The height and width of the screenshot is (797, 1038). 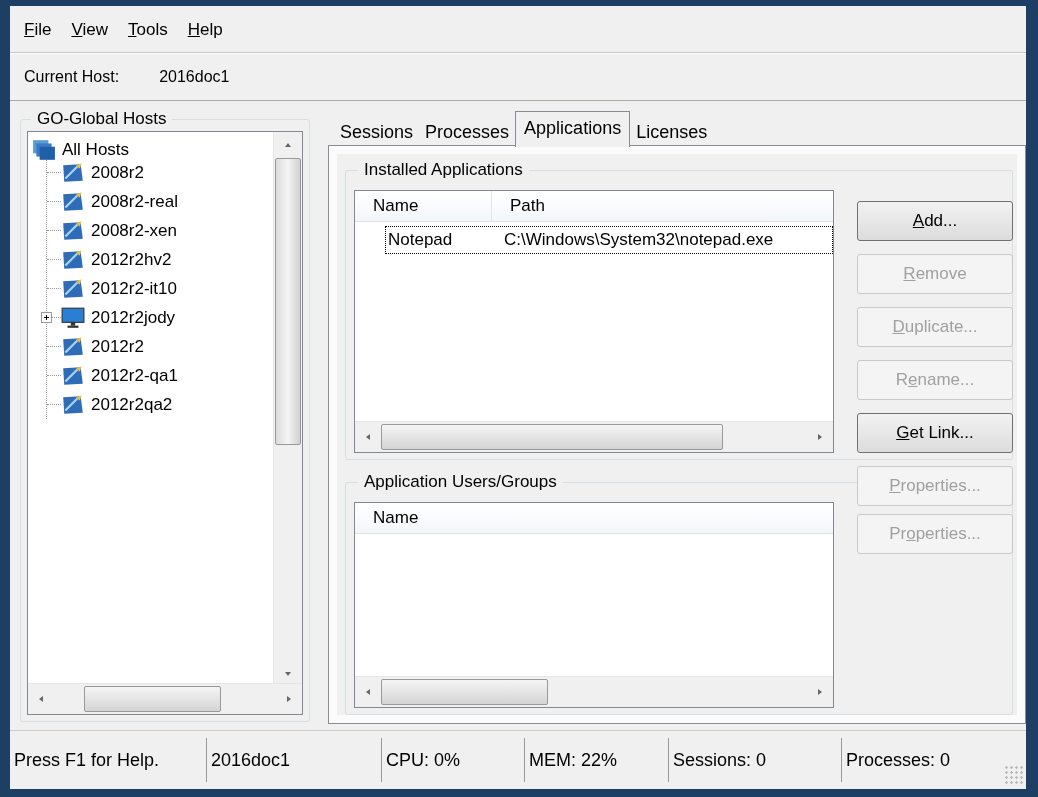 I want to click on menu-item: View, so click(x=89, y=31).